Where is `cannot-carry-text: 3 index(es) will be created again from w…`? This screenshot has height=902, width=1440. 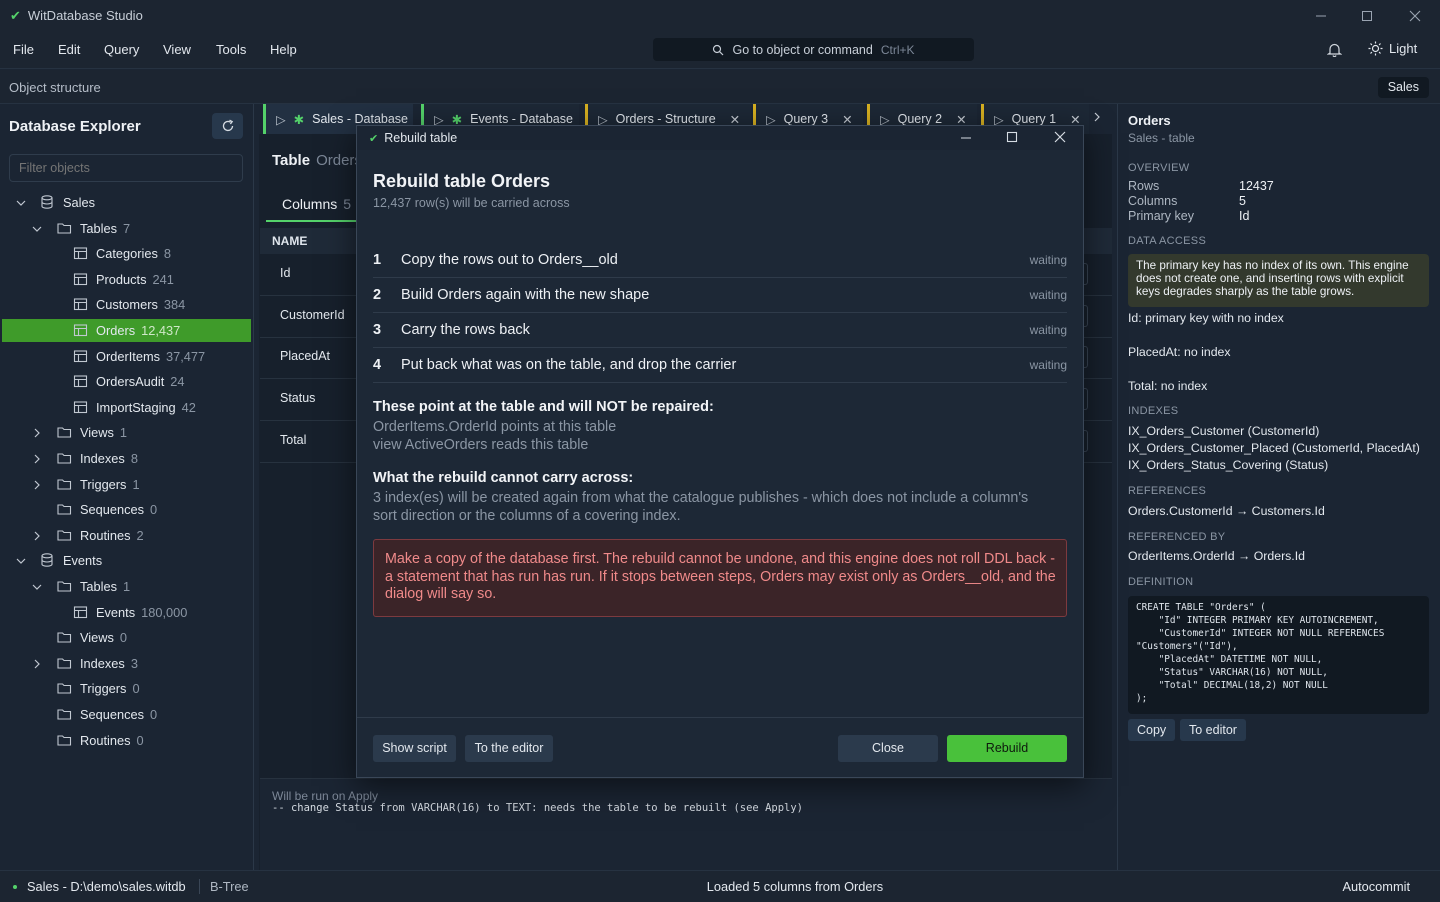
cannot-carry-text: 3 index(es) will be created again from w… is located at coordinates (701, 507).